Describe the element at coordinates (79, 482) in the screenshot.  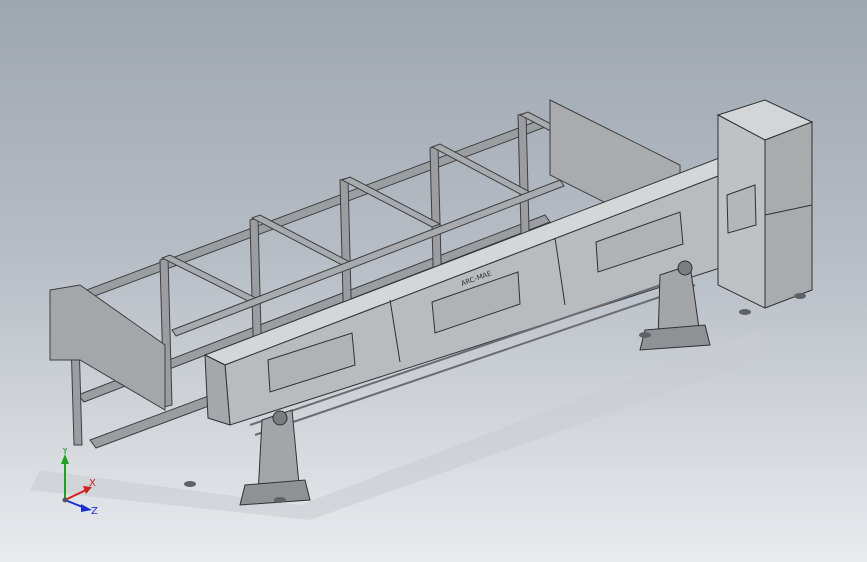
I see `coordinate-triad: Y X Z` at that location.